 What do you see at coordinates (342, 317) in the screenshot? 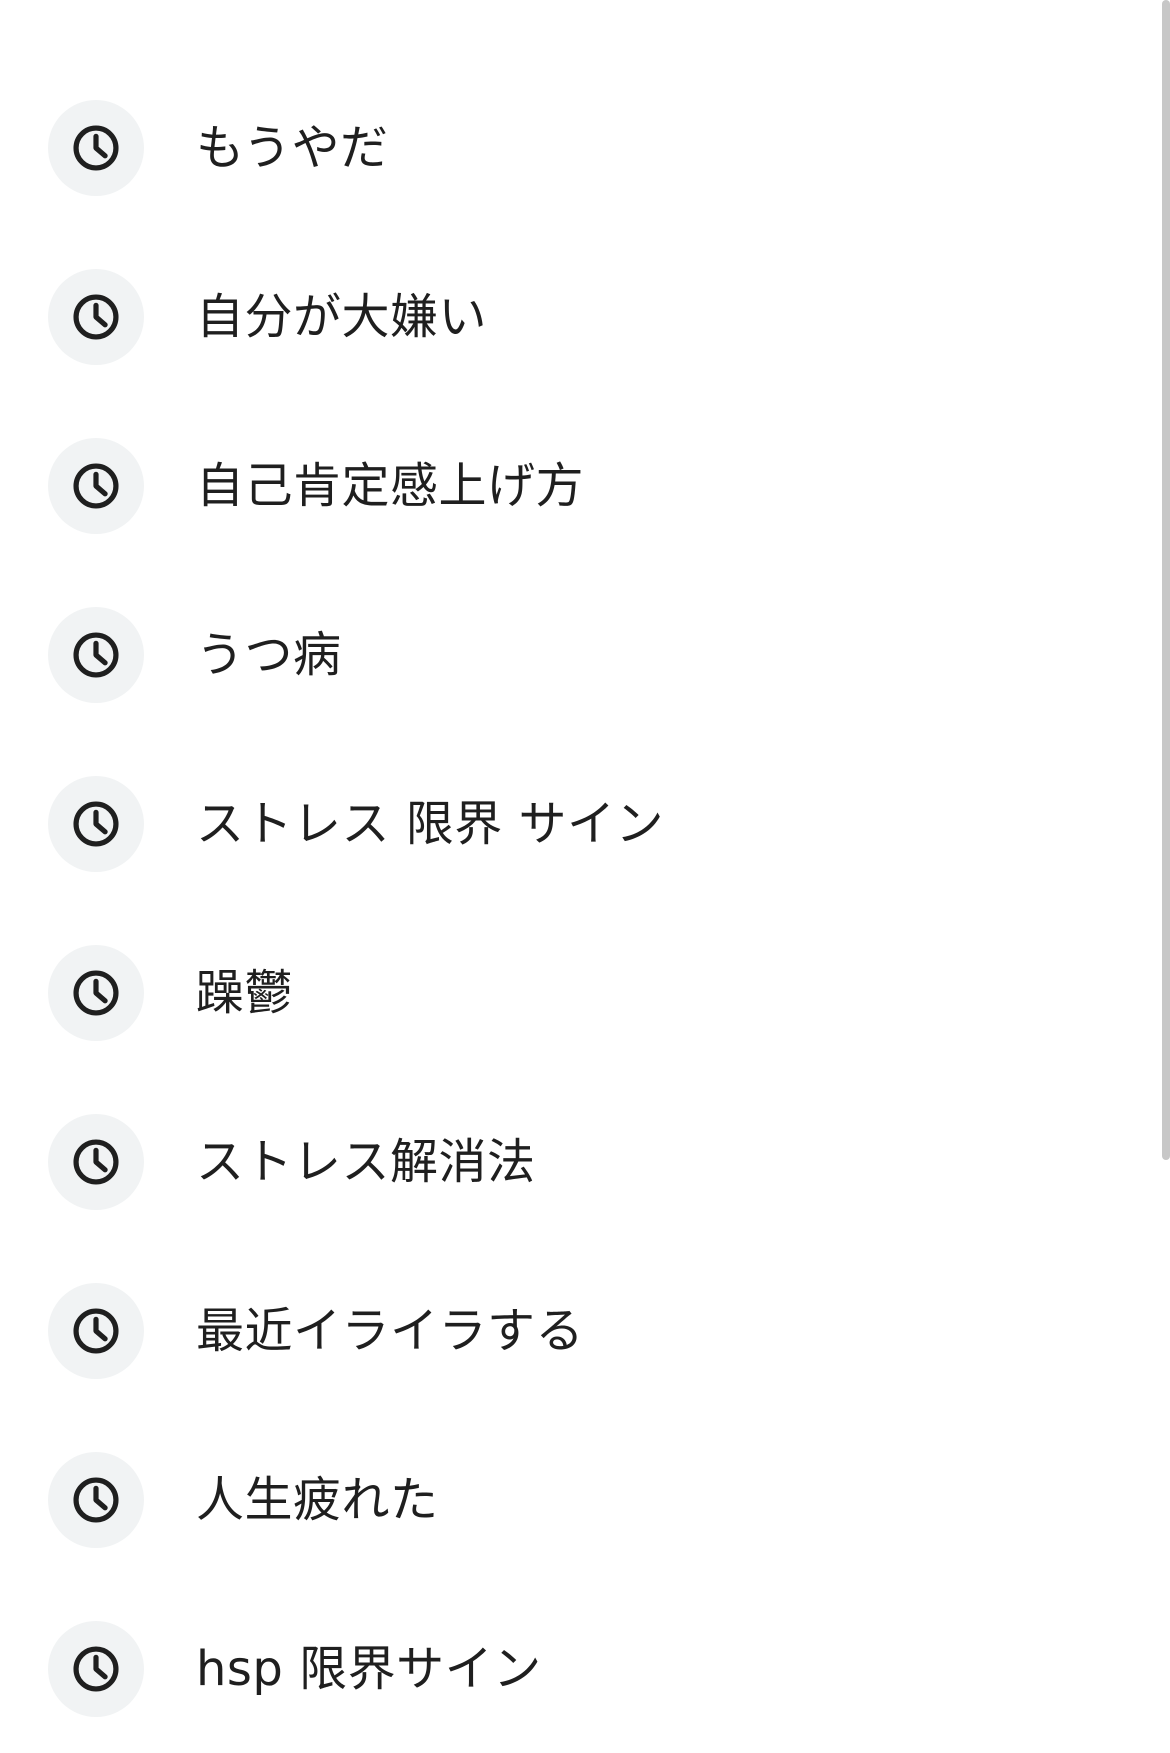
I see `history-item-label: 自分が大嫌い` at bounding box center [342, 317].